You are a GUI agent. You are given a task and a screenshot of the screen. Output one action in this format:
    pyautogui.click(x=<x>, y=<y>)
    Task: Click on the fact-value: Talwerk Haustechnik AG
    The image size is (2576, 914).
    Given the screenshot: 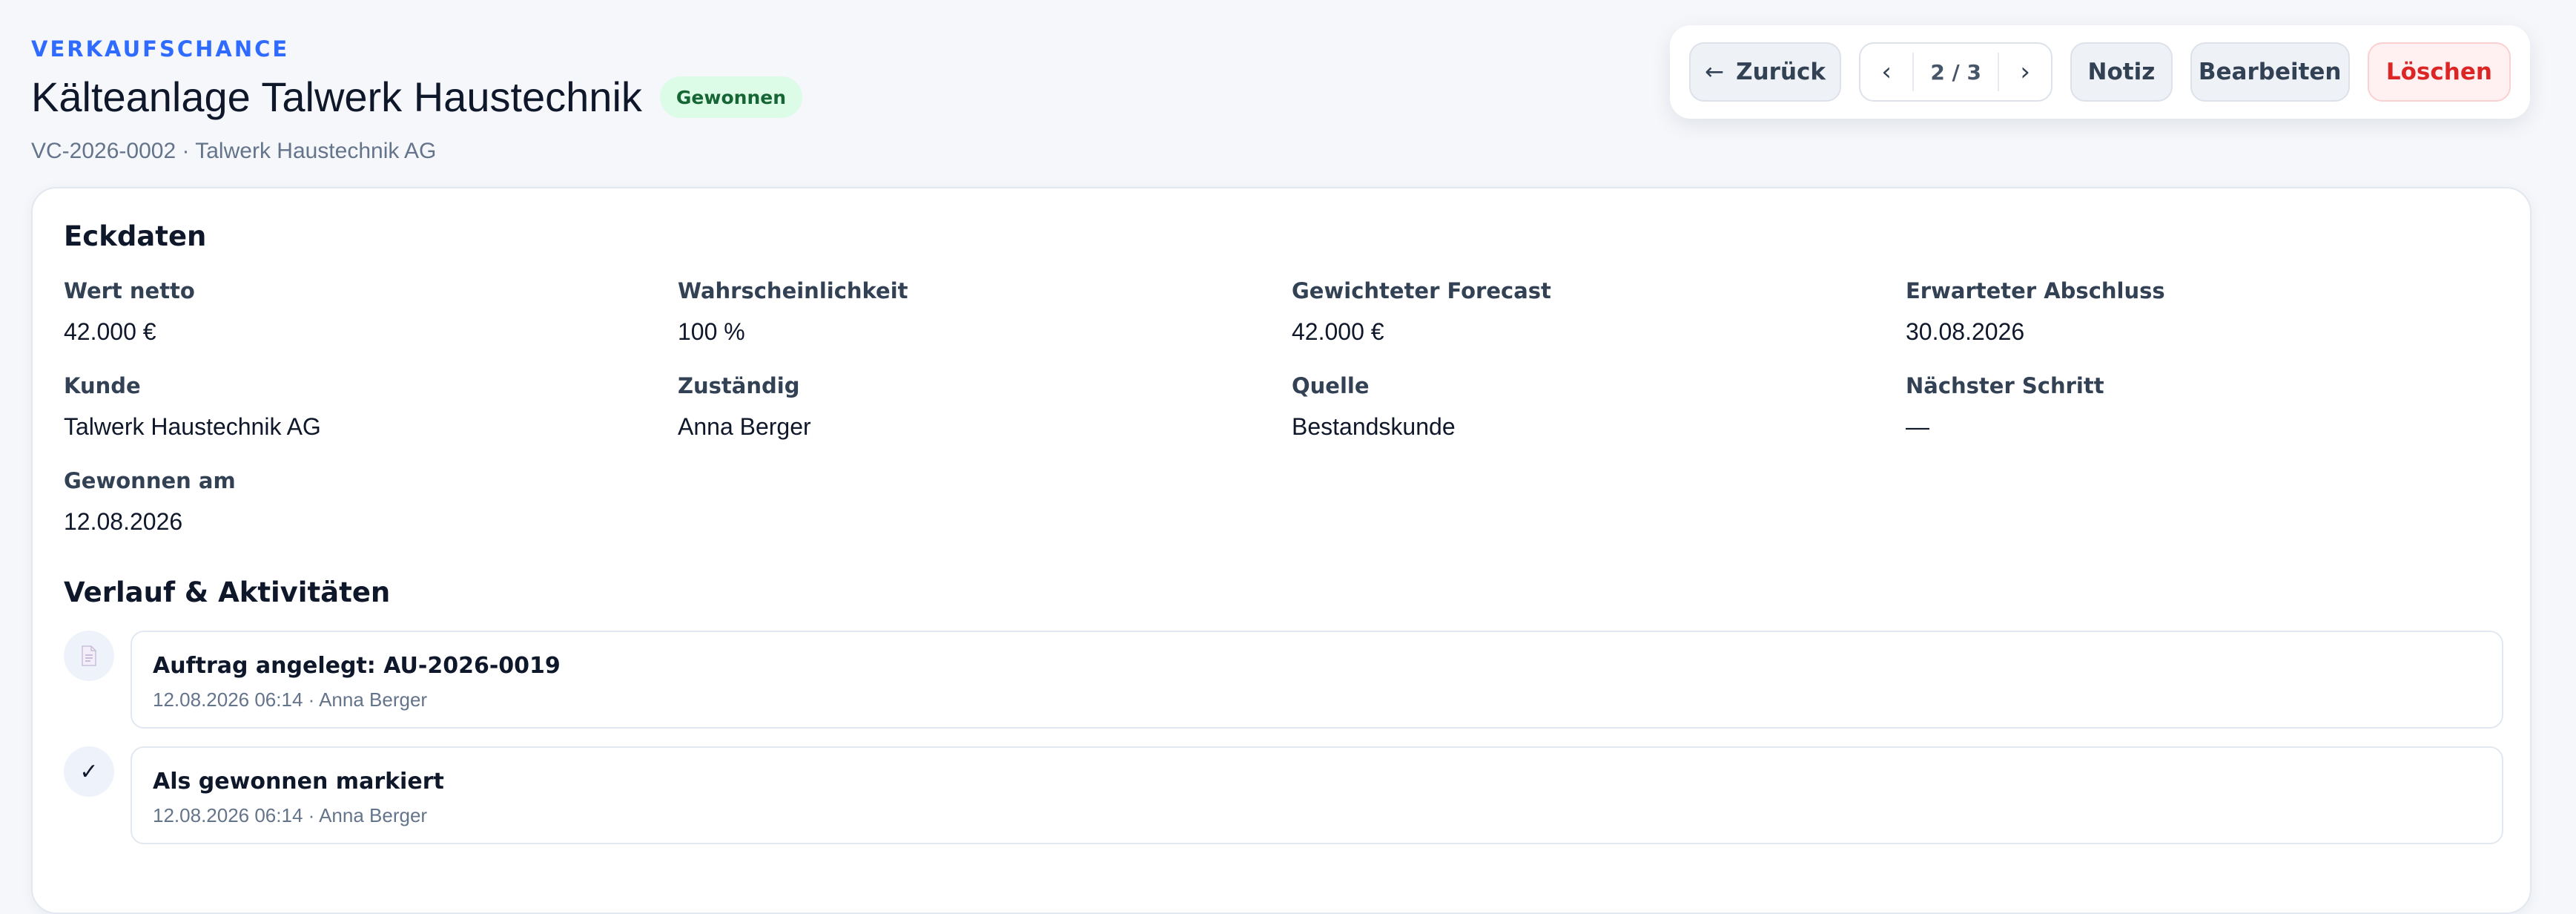 What is the action you would take?
    pyautogui.click(x=192, y=427)
    